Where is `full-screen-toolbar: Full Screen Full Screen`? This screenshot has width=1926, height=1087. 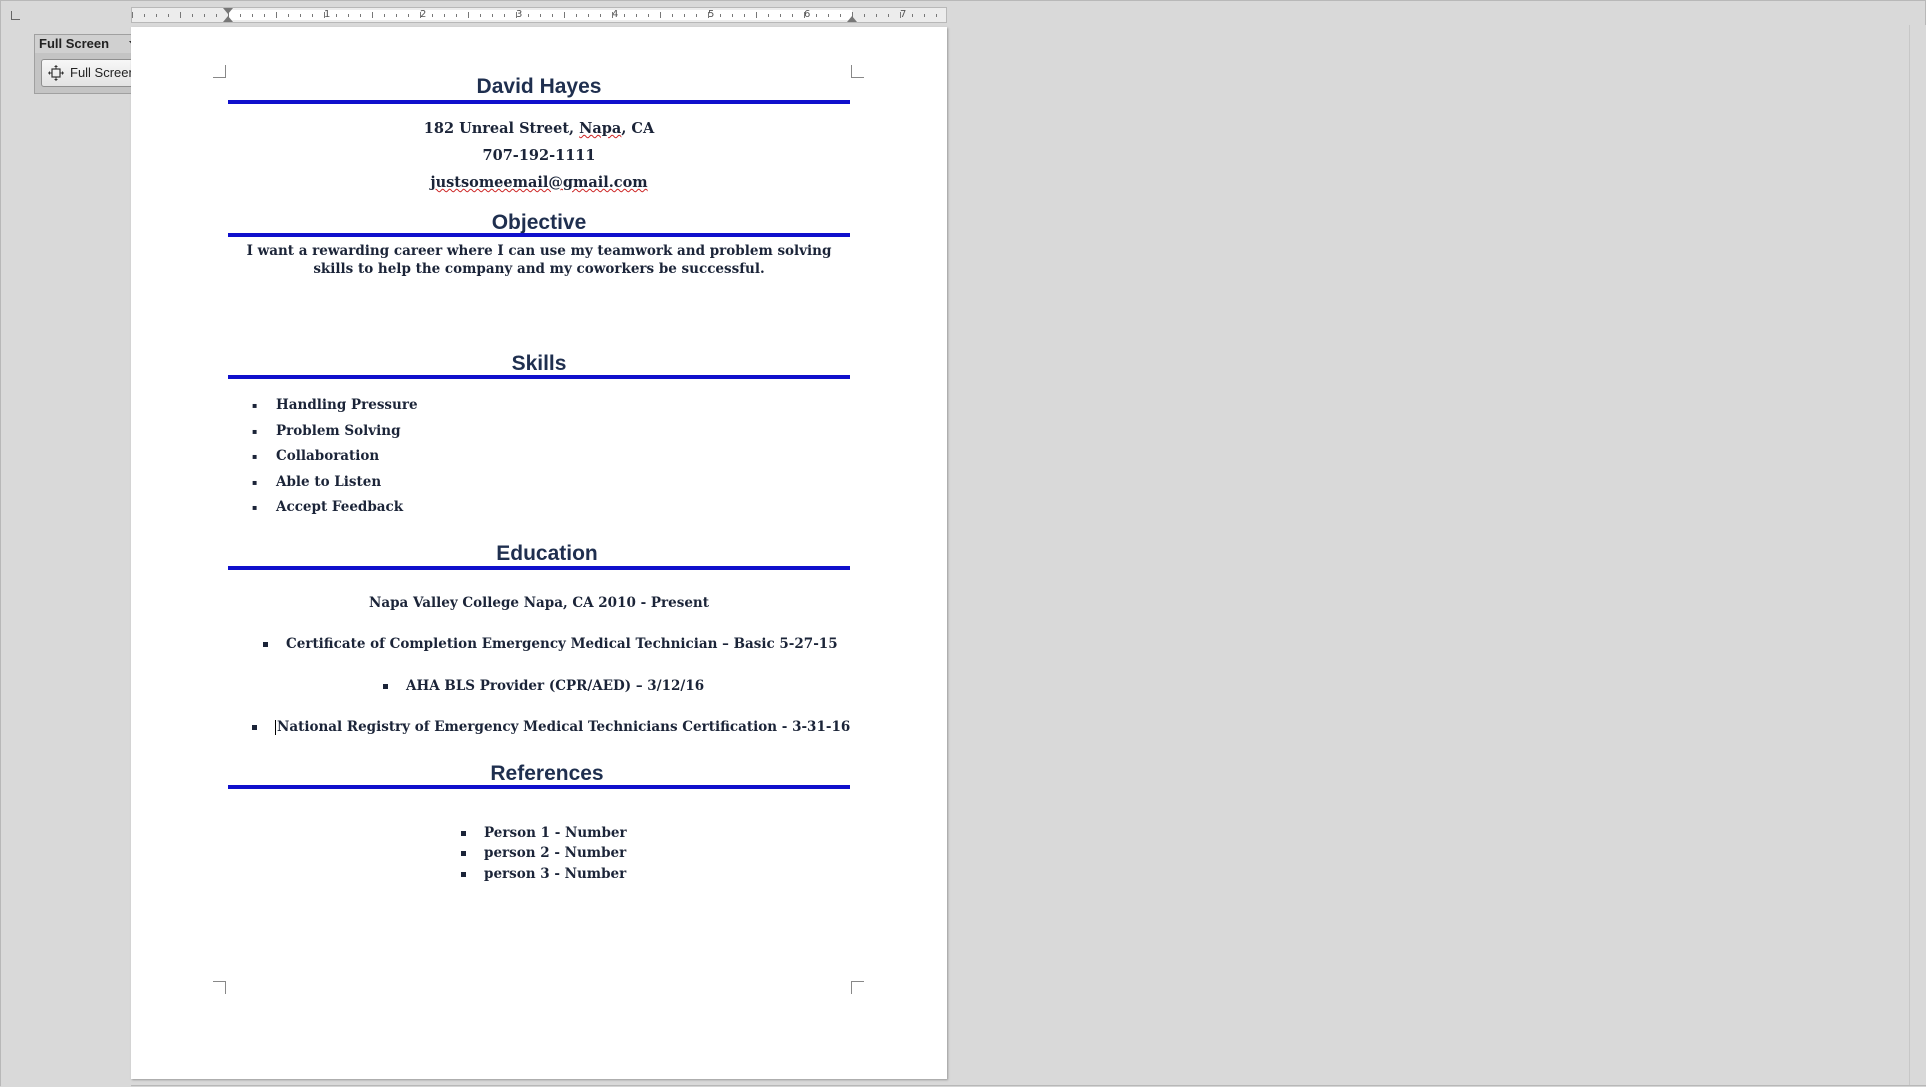 full-screen-toolbar: Full Screen Full Screen is located at coordinates (89, 64).